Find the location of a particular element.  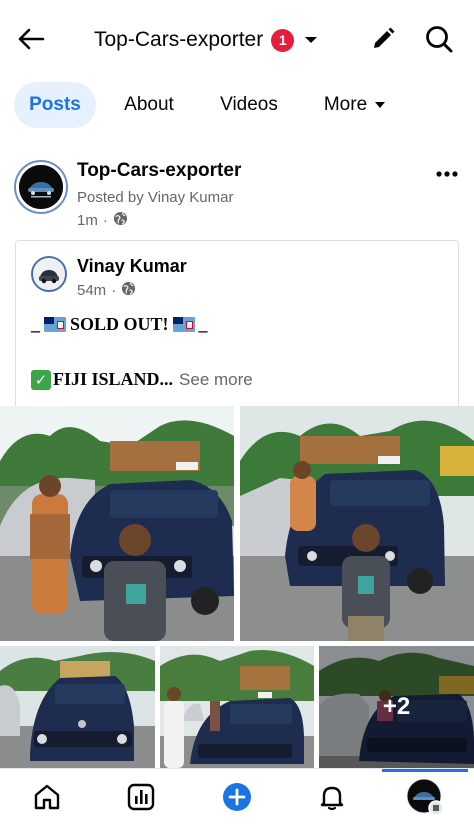

check-mark-icon: ✓ is located at coordinates (41, 379).